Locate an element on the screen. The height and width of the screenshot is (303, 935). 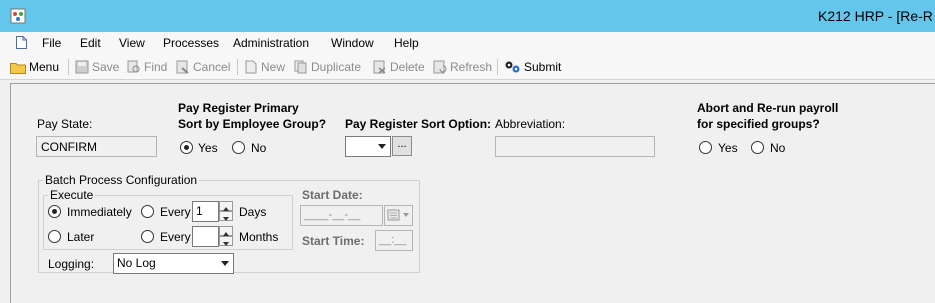
abbreviation-label: Abbreviation: is located at coordinates (530, 124).